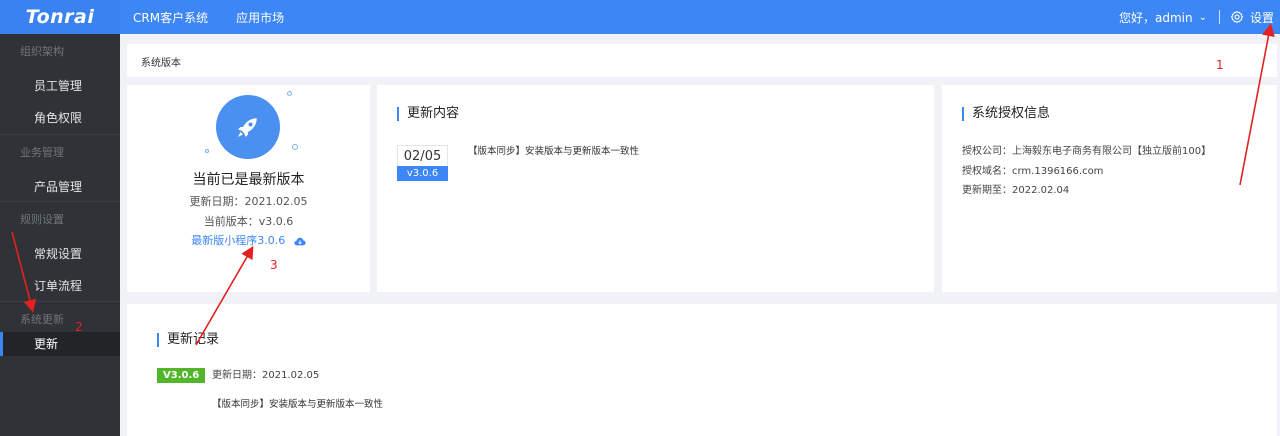  What do you see at coordinates (422, 173) in the screenshot?
I see `update-version-tag: v3.0.6` at bounding box center [422, 173].